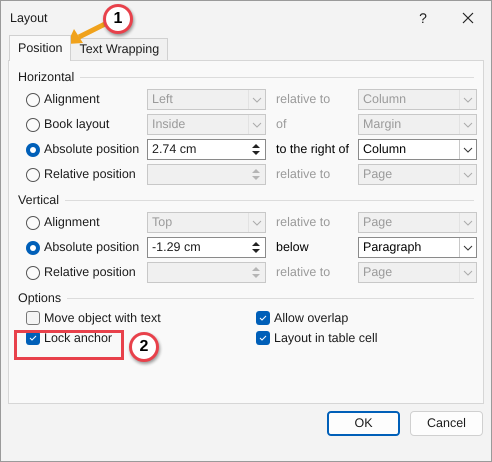 This screenshot has height=462, width=492. Describe the element at coordinates (38, 200) in the screenshot. I see `group-heading: Vertical` at that location.